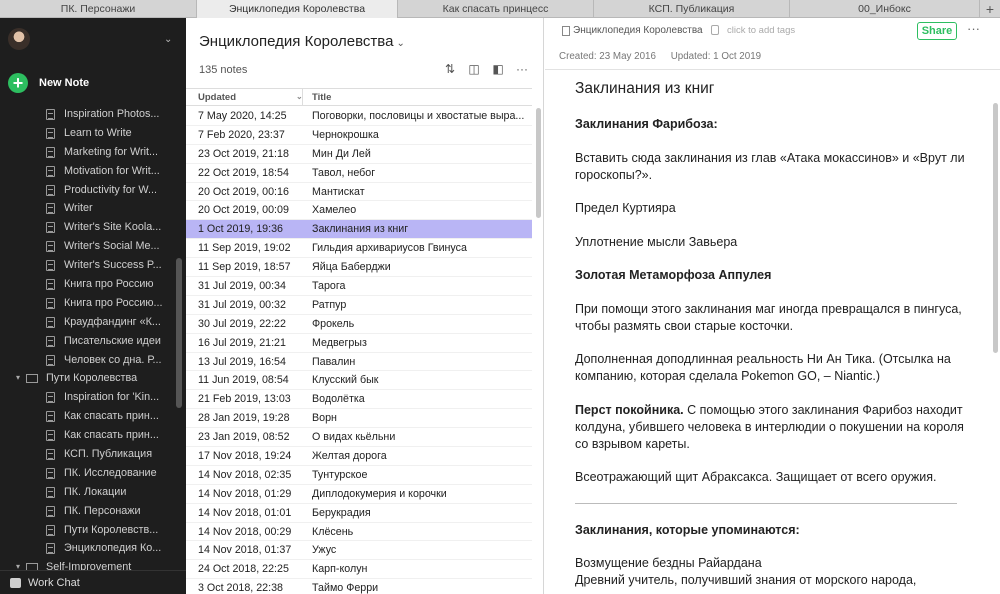  What do you see at coordinates (359, 362) in the screenshot?
I see `note-row: 13 Jul 2019, 16:54 Павалин` at bounding box center [359, 362].